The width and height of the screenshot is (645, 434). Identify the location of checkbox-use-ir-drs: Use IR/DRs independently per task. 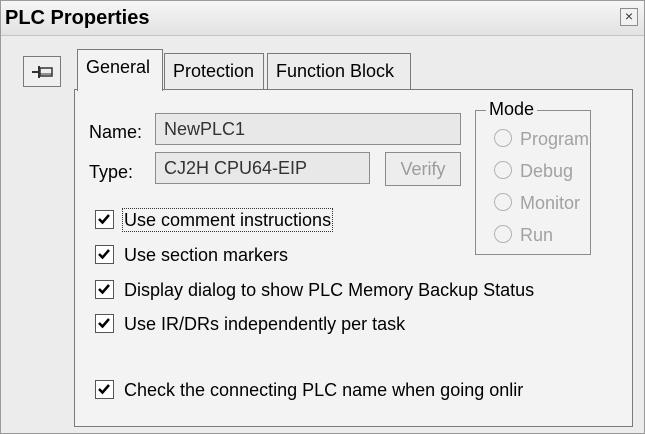
(250, 324).